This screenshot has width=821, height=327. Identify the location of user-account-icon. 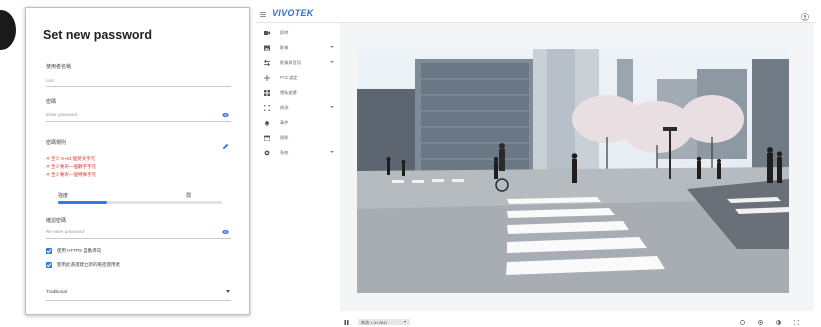
(805, 17).